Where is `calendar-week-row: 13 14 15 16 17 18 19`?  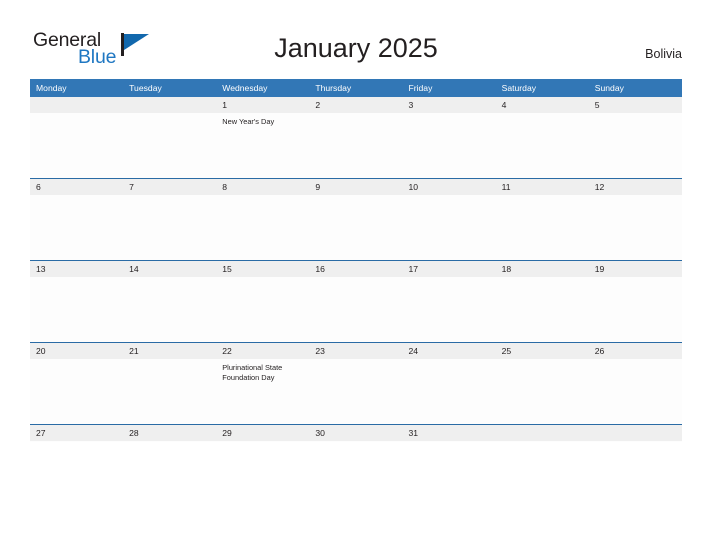
calendar-week-row: 13 14 15 16 17 18 19 is located at coordinates (356, 301).